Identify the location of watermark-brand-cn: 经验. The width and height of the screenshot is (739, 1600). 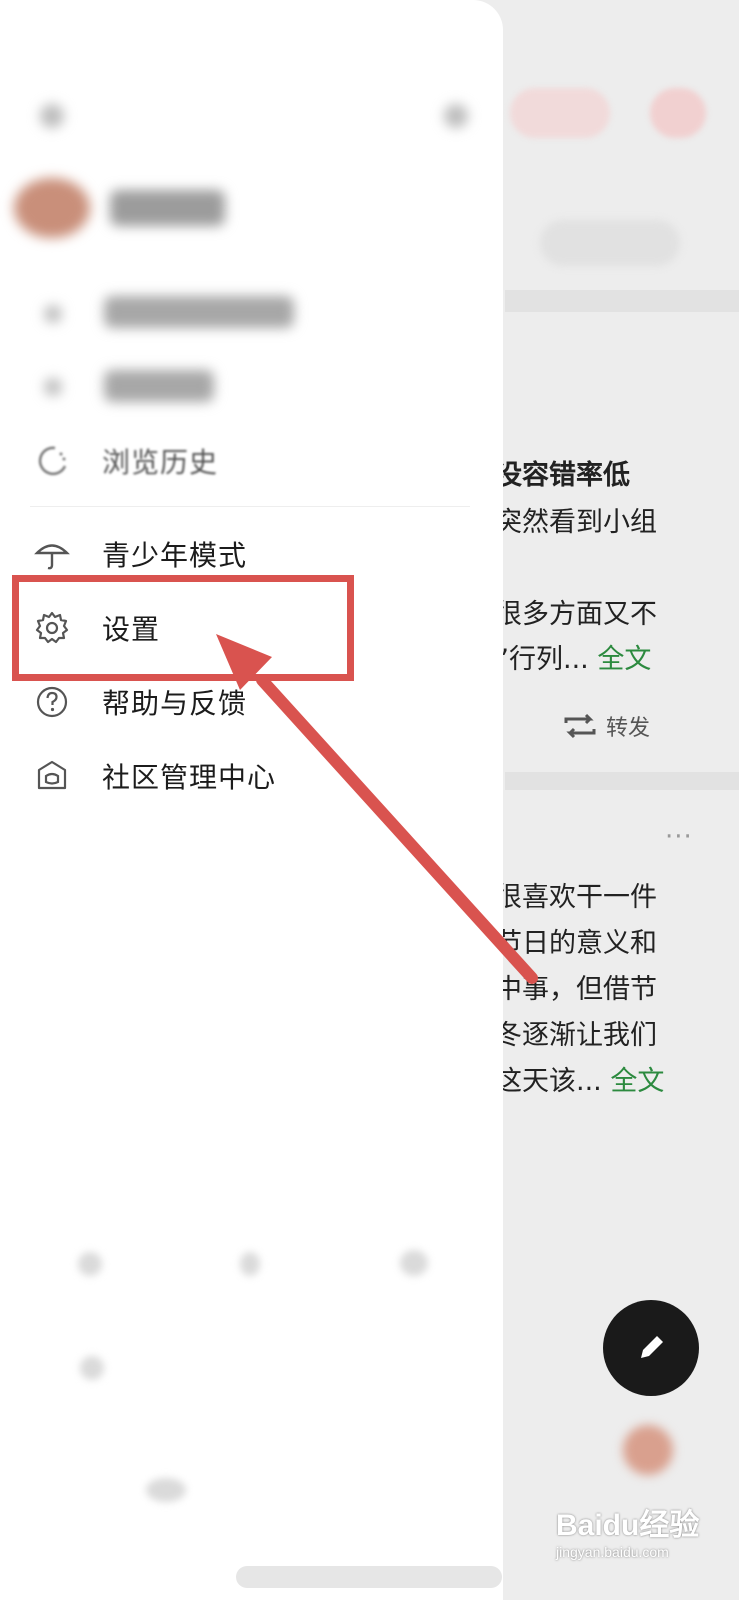
(669, 1525).